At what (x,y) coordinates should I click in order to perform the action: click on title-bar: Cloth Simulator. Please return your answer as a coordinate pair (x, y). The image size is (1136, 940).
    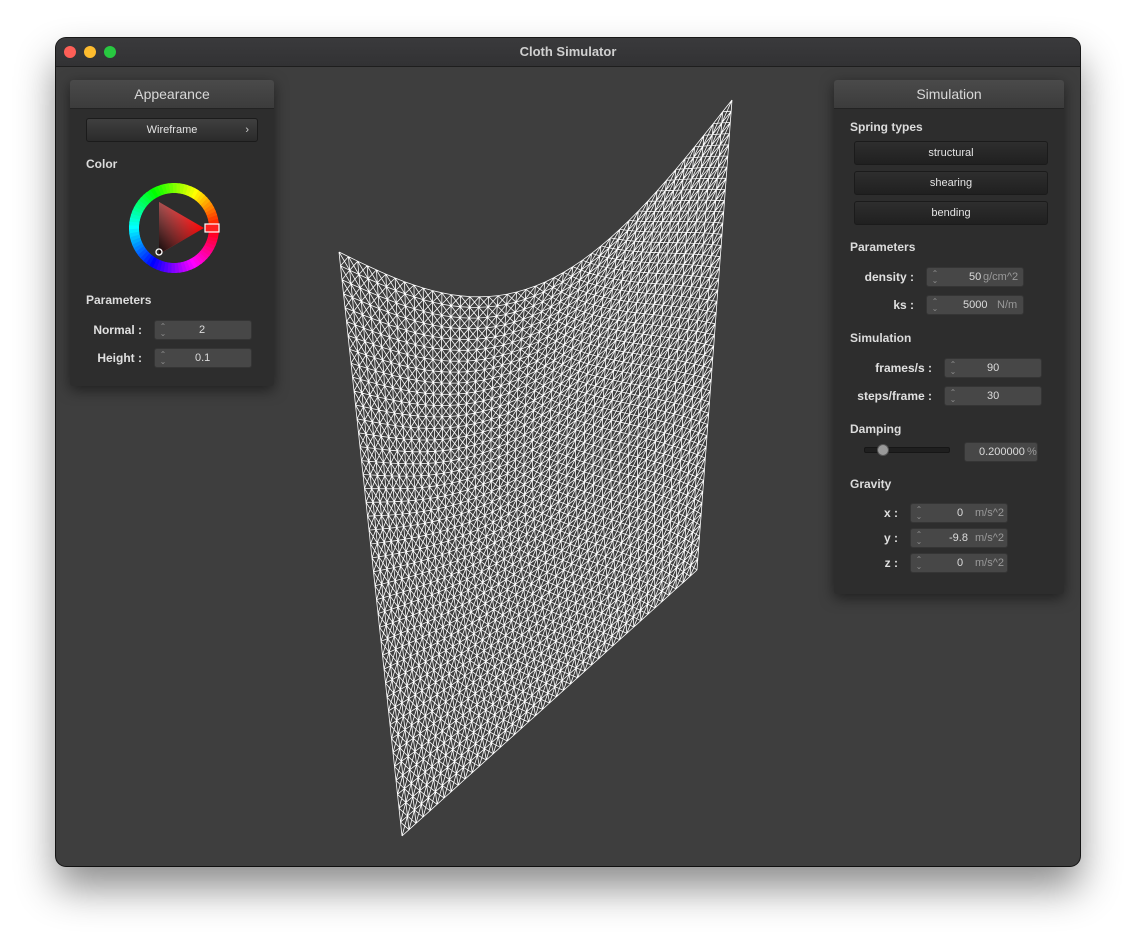
    Looking at the image, I should click on (568, 52).